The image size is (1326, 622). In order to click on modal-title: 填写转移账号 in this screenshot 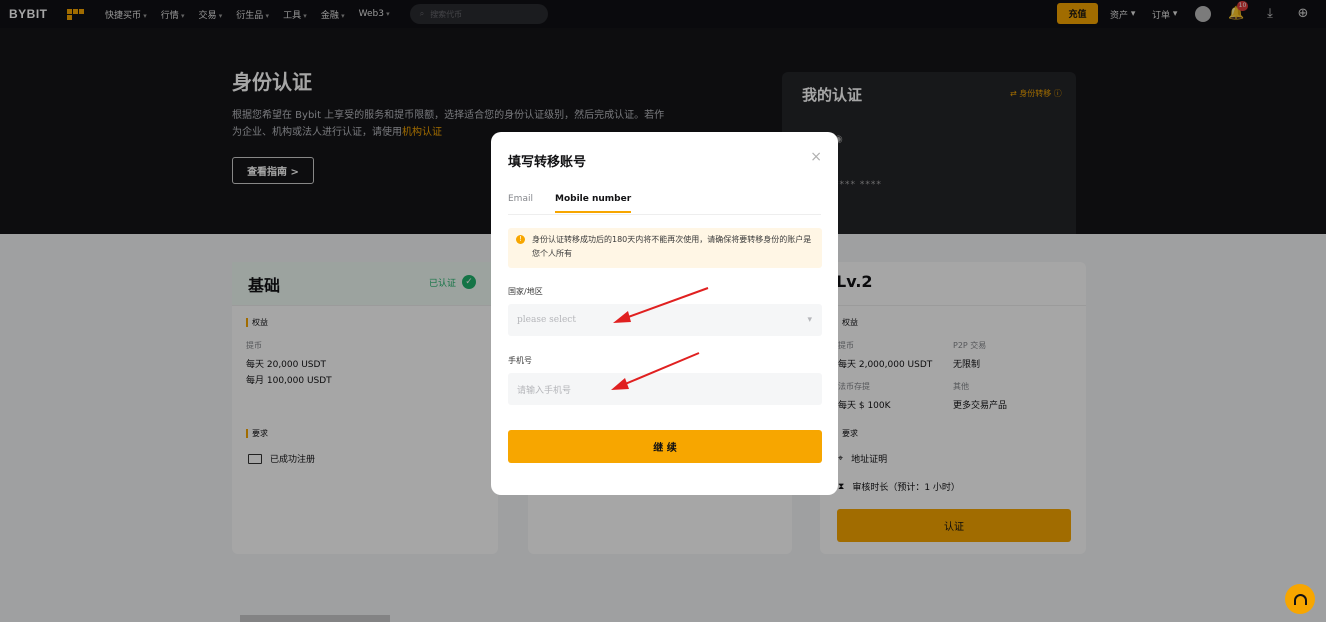, I will do `click(547, 162)`.